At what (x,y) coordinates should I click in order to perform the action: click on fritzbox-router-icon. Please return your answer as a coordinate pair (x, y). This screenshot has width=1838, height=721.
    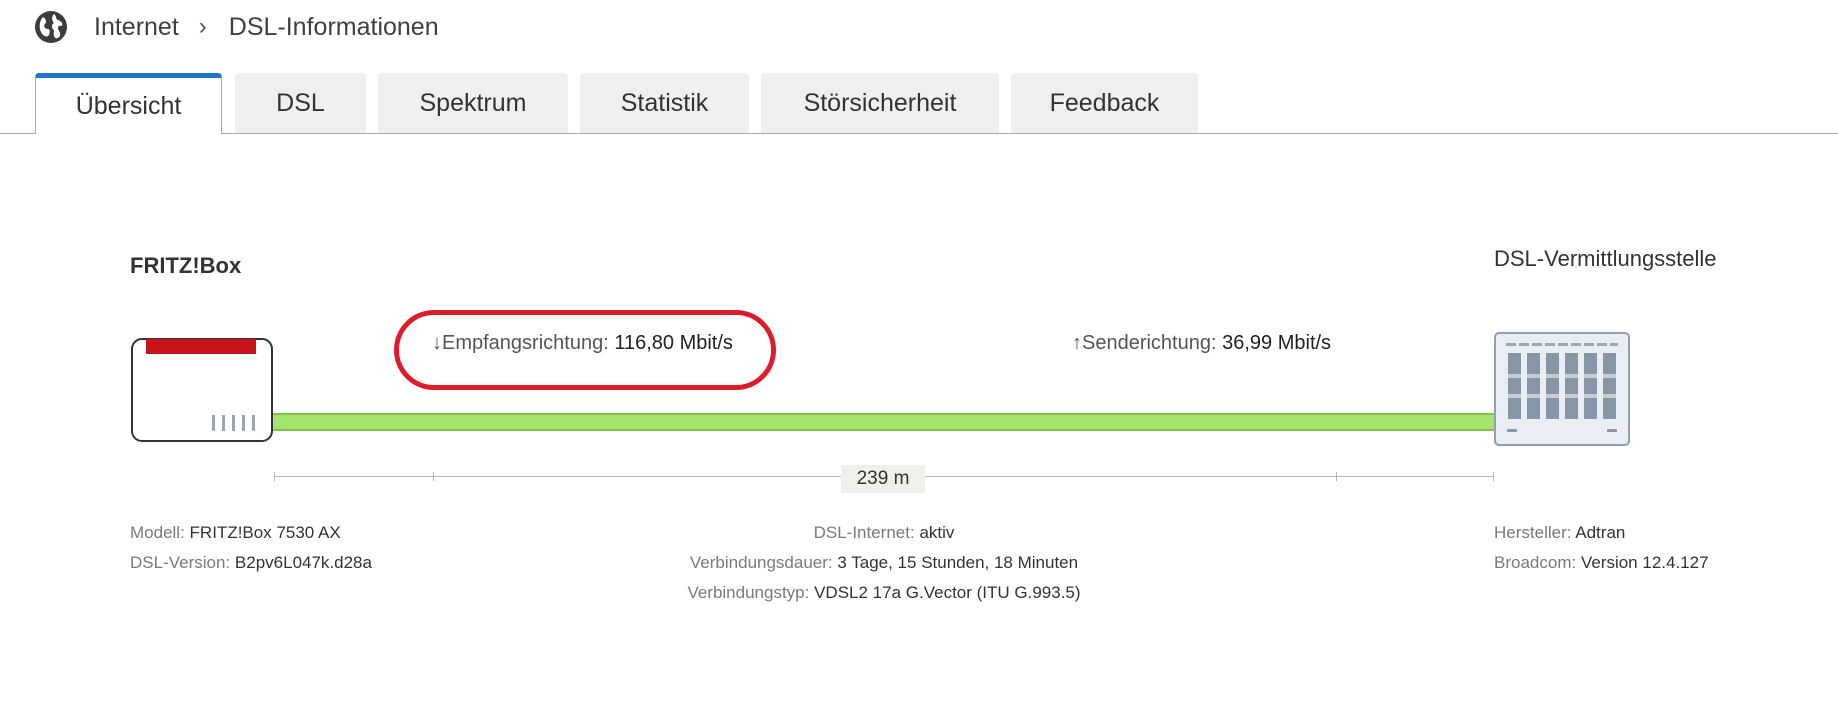
    Looking at the image, I should click on (202, 390).